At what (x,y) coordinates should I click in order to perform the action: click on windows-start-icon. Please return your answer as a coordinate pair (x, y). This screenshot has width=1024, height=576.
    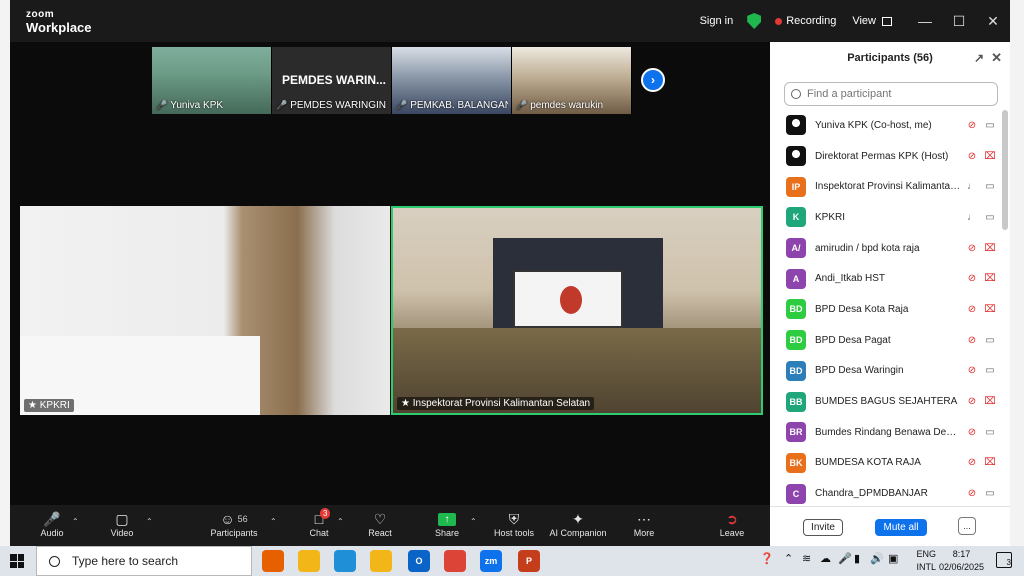
    Looking at the image, I should click on (17, 561).